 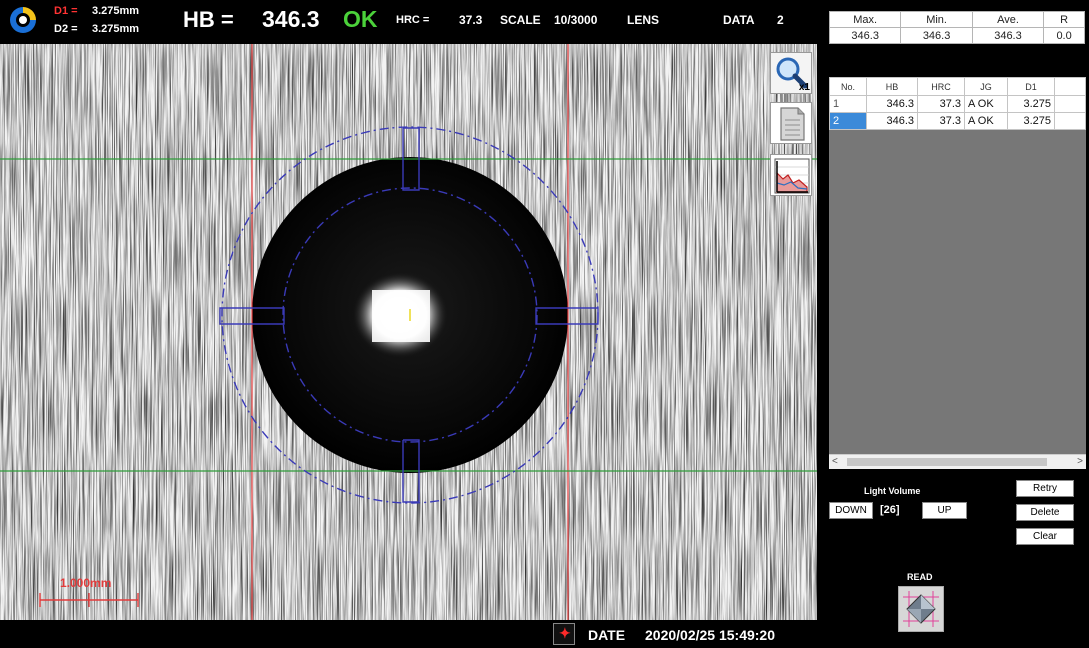 I want to click on column-header: HRC, so click(x=941, y=86).